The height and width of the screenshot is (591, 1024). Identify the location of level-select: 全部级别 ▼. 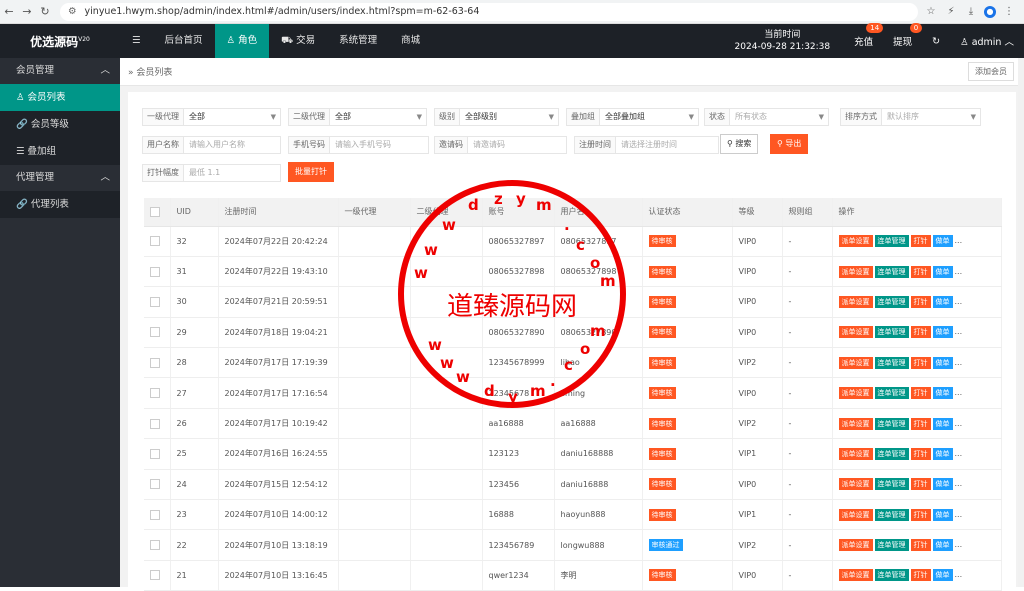
(509, 117).